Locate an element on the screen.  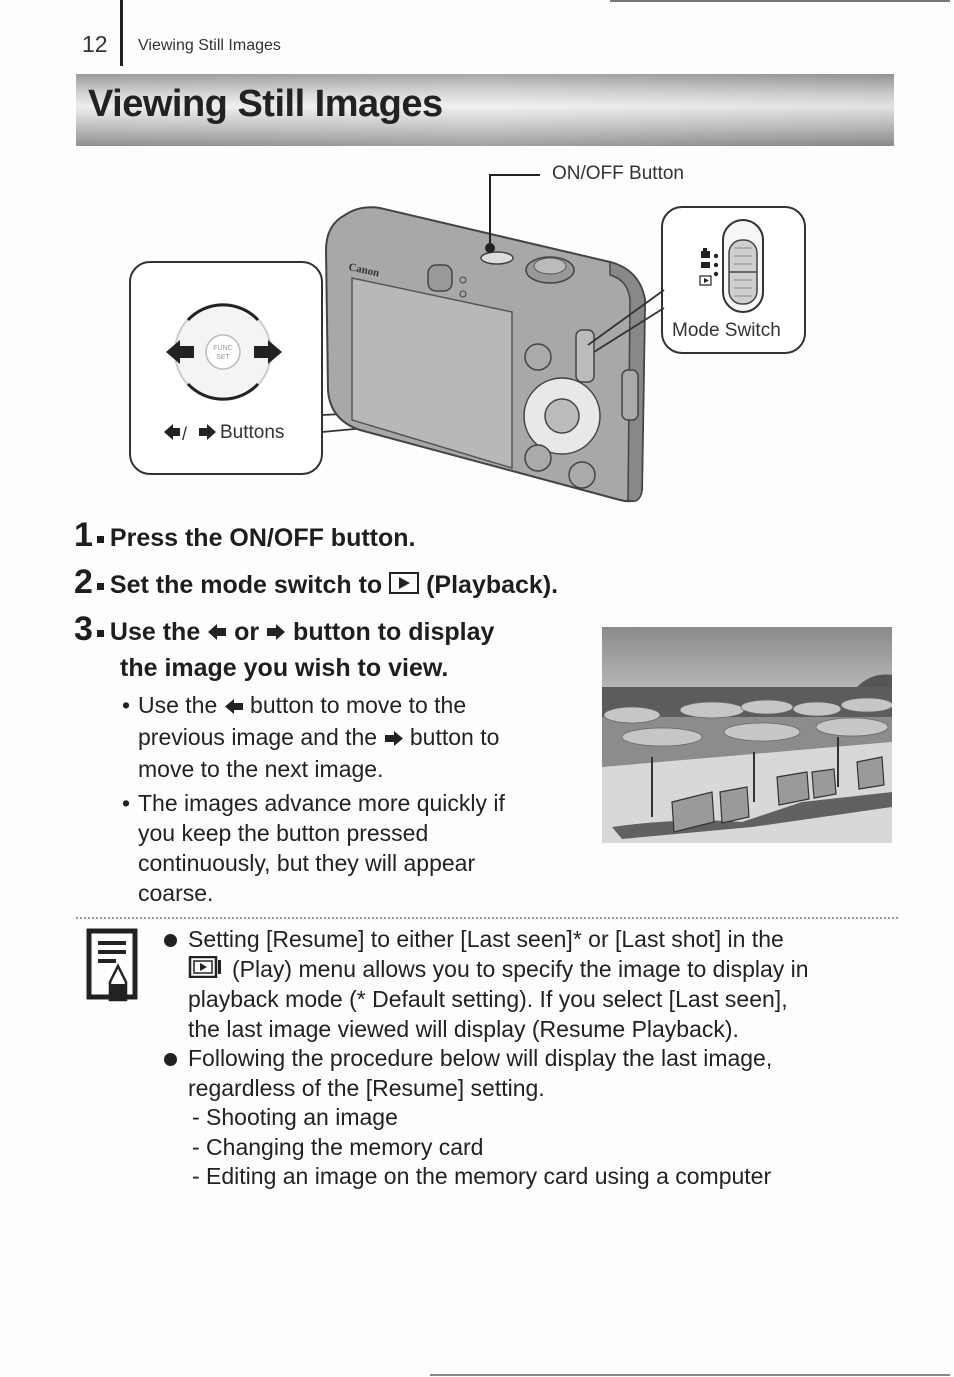
camera-body: Canon is located at coordinates (485, 354).